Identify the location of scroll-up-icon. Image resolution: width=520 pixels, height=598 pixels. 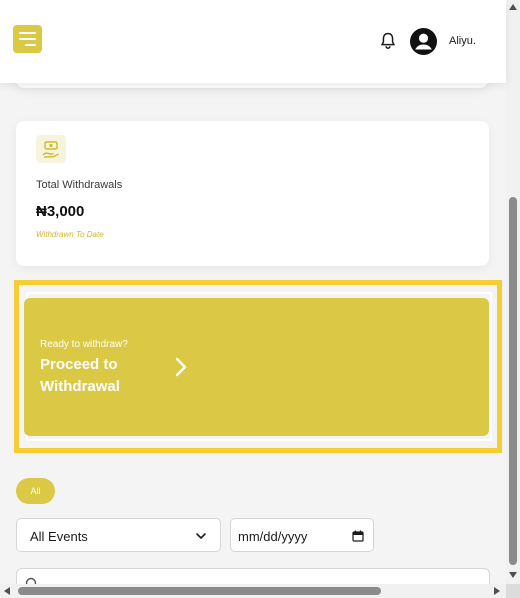
(513, 7).